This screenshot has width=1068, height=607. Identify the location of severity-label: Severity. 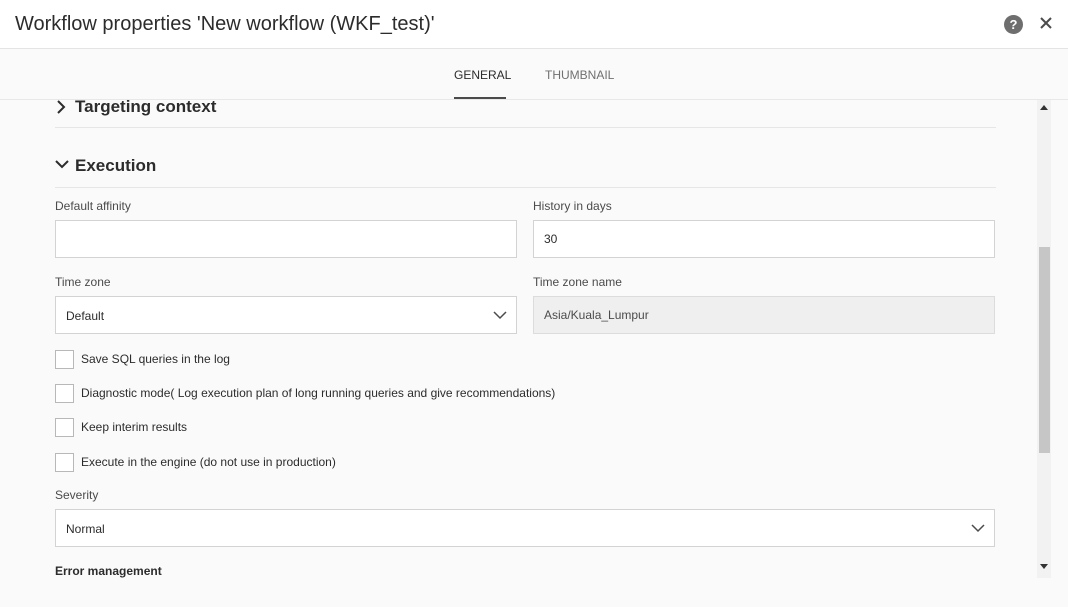
(77, 495).